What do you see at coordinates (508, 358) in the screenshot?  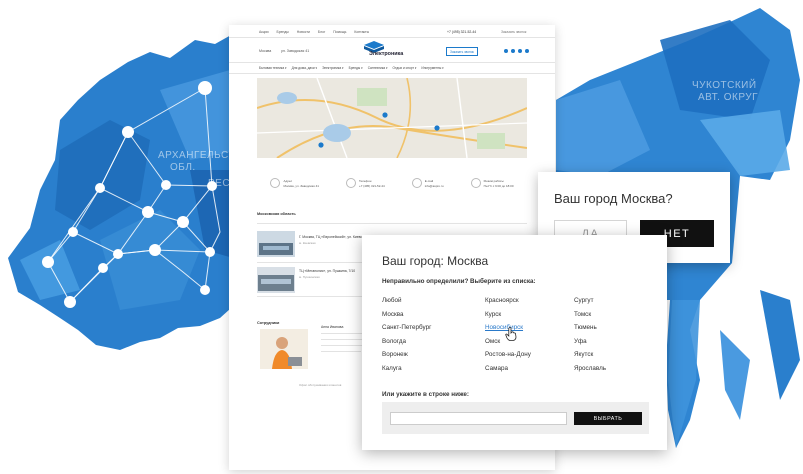 I see `city-link: Ростов-на-Дону` at bounding box center [508, 358].